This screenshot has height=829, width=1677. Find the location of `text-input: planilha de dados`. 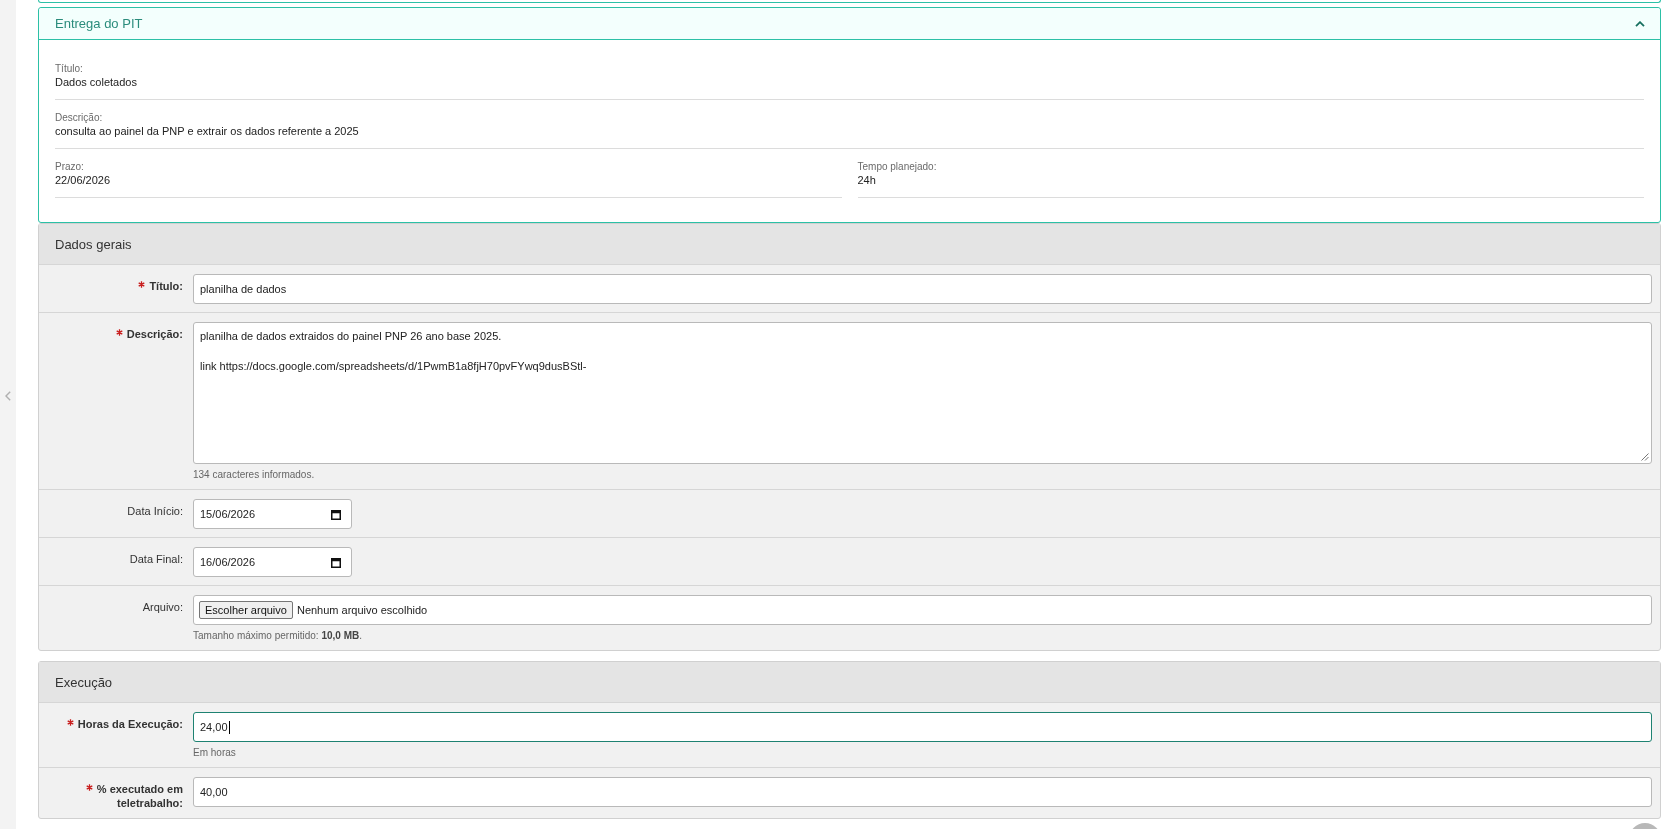

text-input: planilha de dados is located at coordinates (922, 289).